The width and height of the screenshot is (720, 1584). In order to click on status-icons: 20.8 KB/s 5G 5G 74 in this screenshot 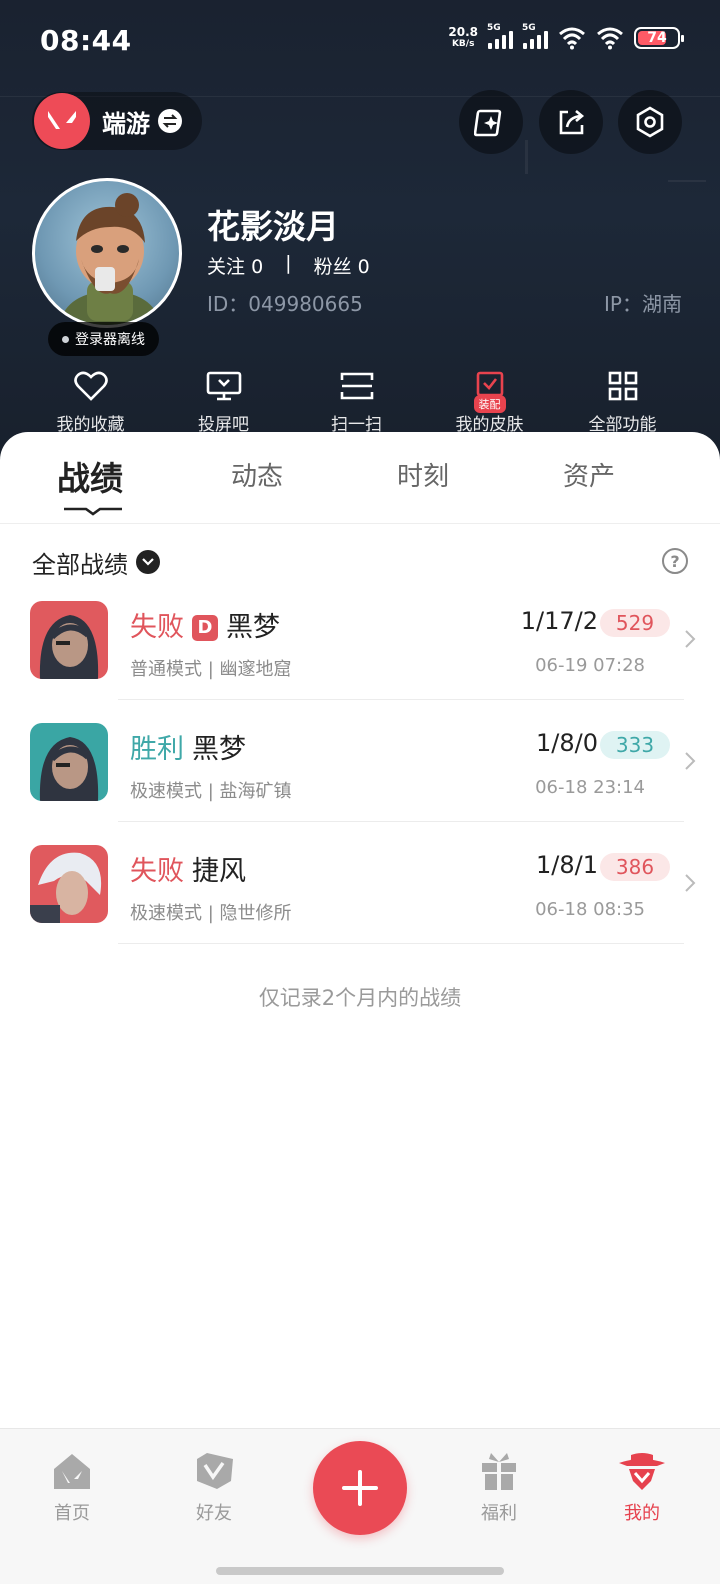, I will do `click(566, 36)`.